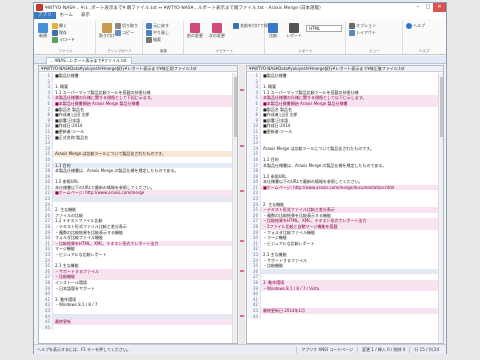 Image resolution: width=480 pixels, height=360 pixels. Describe the element at coordinates (149, 26) in the screenshot. I see `undo-icon` at that location.